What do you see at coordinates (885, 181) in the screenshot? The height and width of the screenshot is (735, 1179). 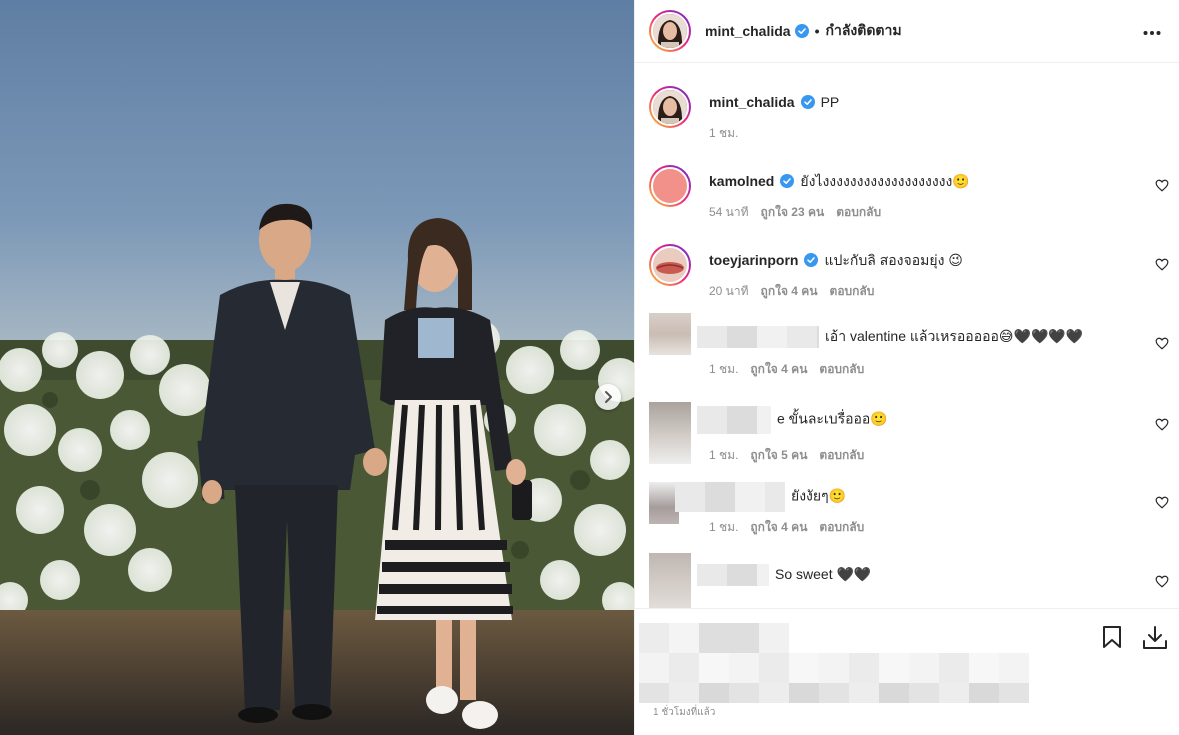 I see `comment-text: ยังไงงงงงงงงงงงงงงงงงงง🙂` at bounding box center [885, 181].